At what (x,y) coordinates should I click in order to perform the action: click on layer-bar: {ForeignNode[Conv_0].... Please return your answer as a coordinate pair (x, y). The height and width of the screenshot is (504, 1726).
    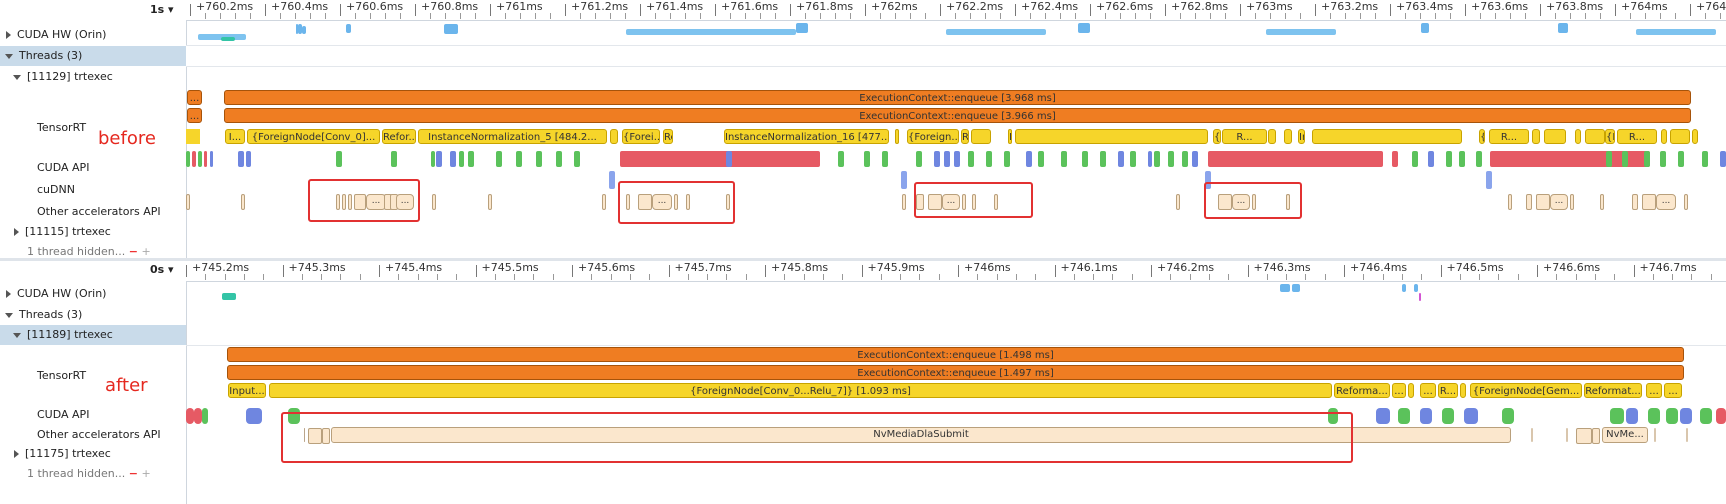
    Looking at the image, I should click on (313, 136).